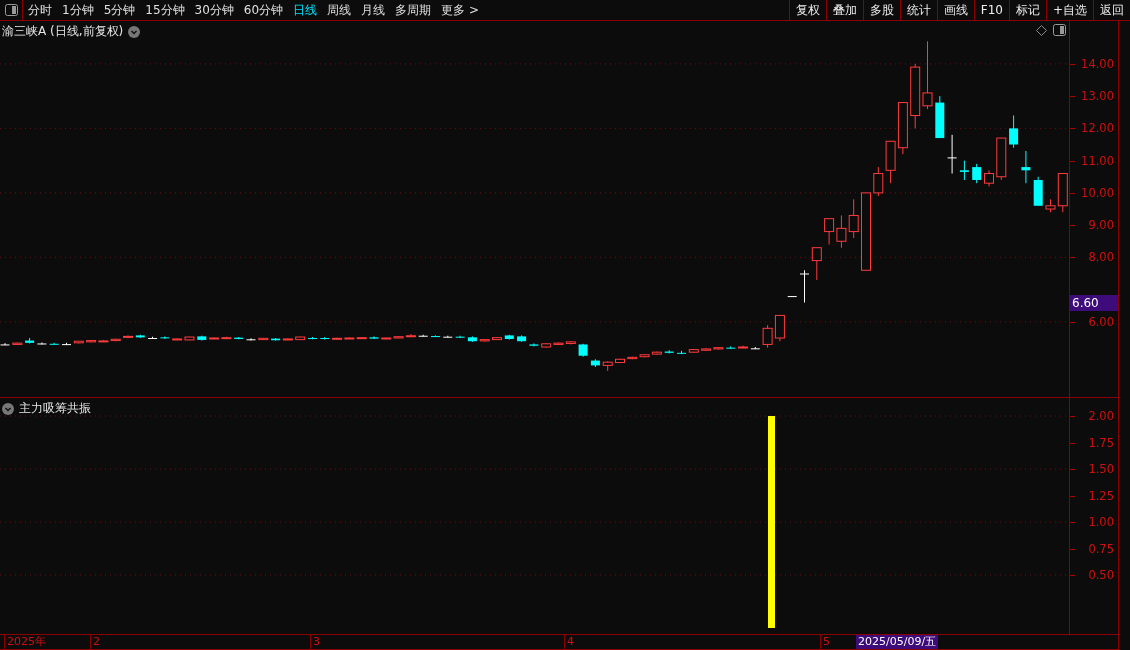  What do you see at coordinates (1101, 225) in the screenshot?
I see `price-tick-label: 9.00` at bounding box center [1101, 225].